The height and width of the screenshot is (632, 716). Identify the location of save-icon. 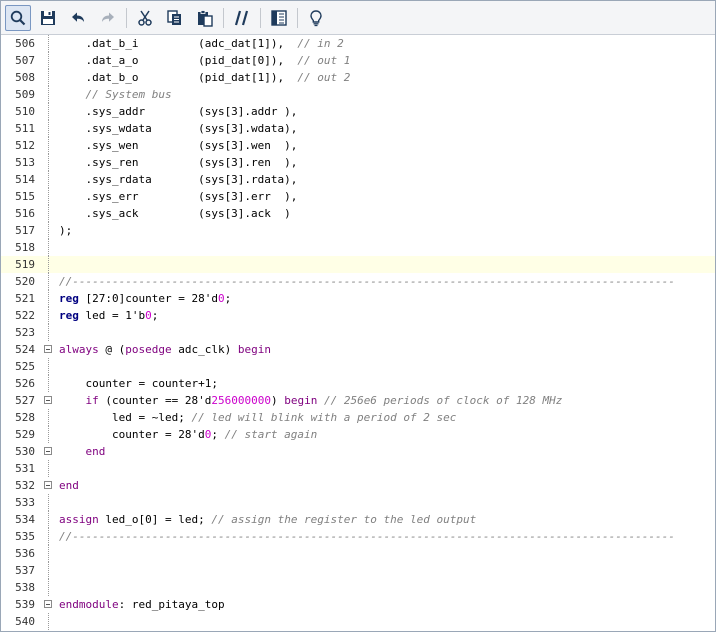
(48, 18).